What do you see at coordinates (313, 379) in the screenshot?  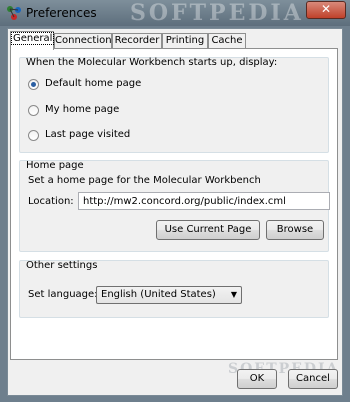 I see `cancel-button: Cancel` at bounding box center [313, 379].